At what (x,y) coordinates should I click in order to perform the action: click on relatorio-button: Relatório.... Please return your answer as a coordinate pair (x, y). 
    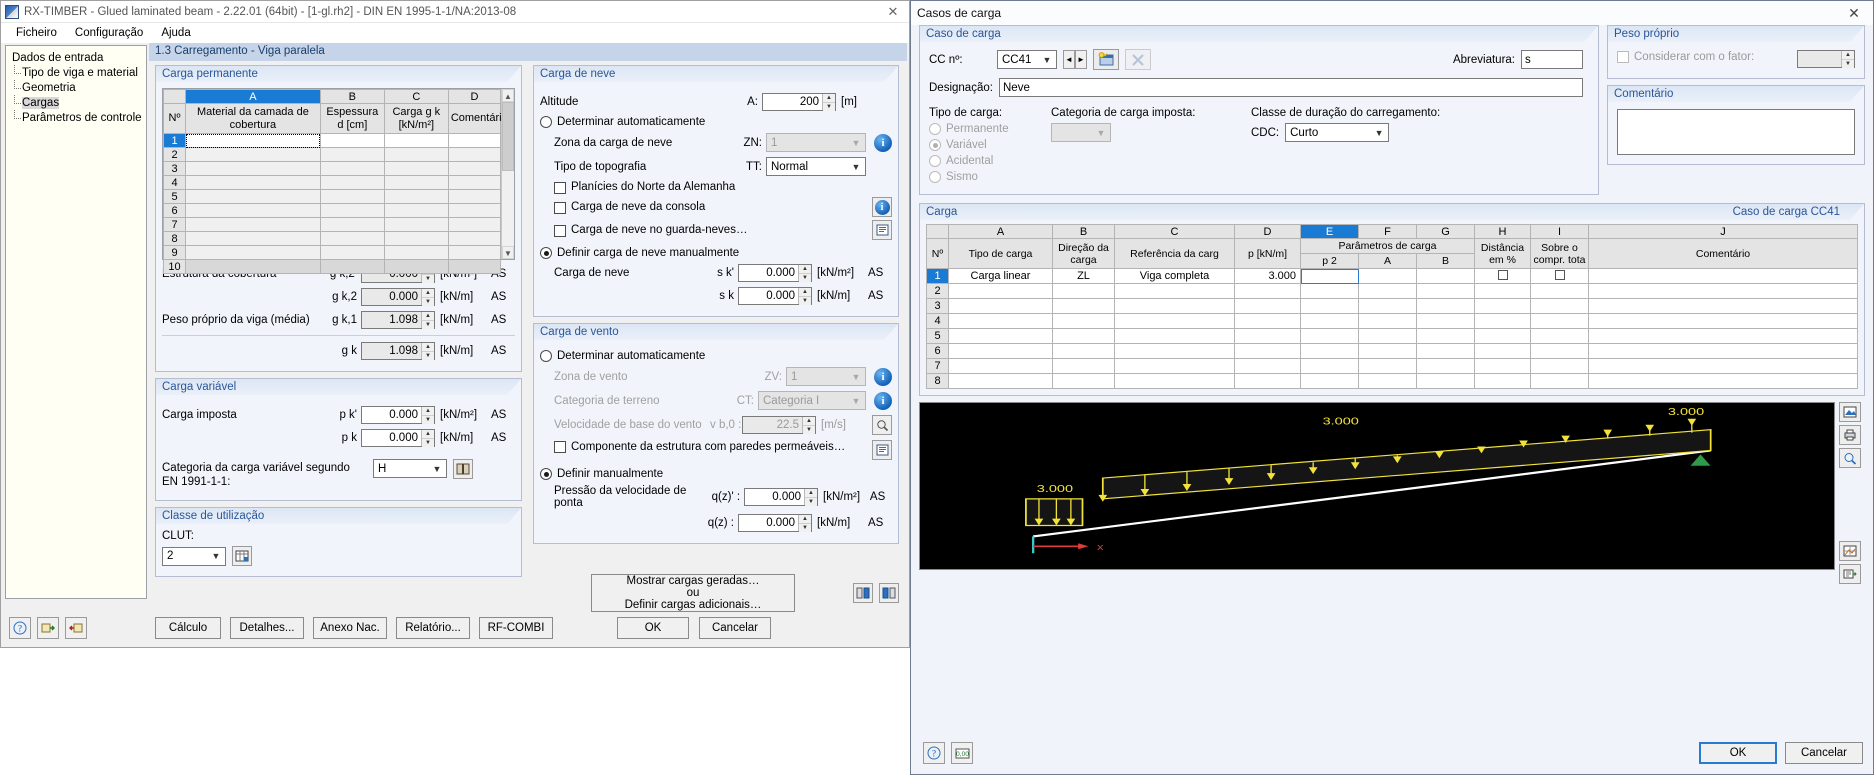
    Looking at the image, I should click on (433, 628).